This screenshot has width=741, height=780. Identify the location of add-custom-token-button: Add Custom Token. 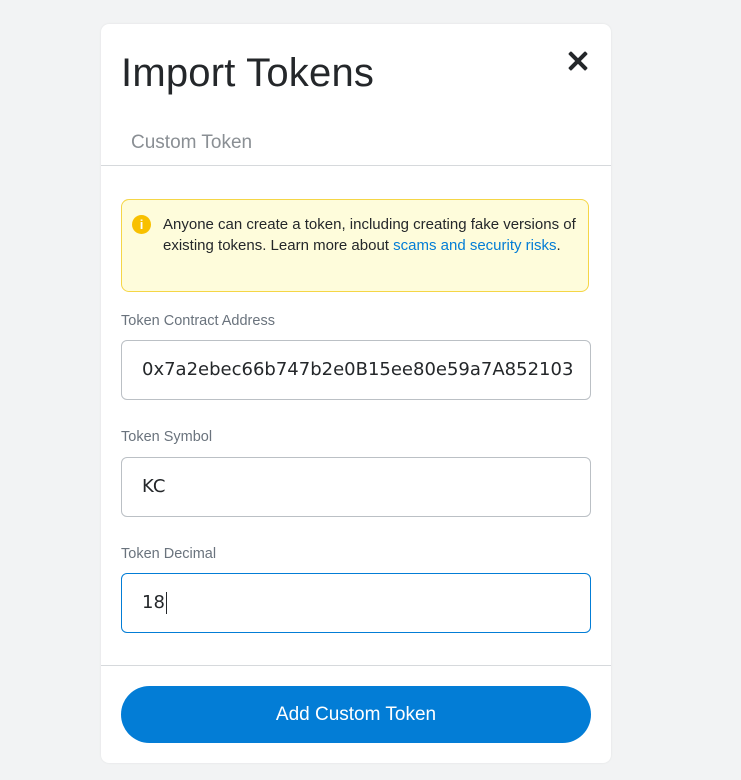
(356, 714).